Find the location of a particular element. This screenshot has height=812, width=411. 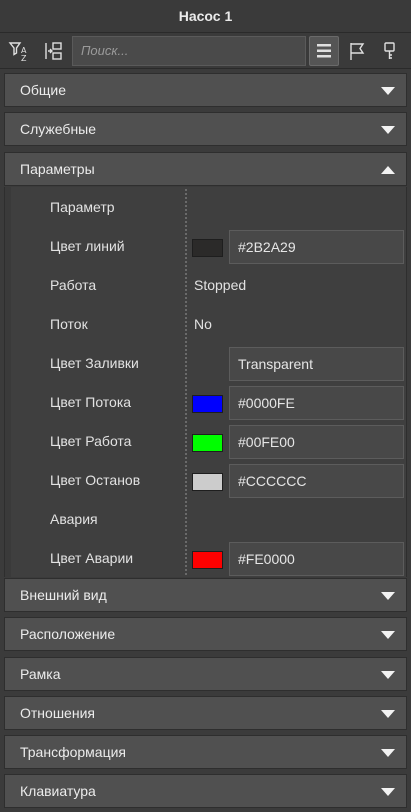

section-label: Внешний вид is located at coordinates (63, 595).